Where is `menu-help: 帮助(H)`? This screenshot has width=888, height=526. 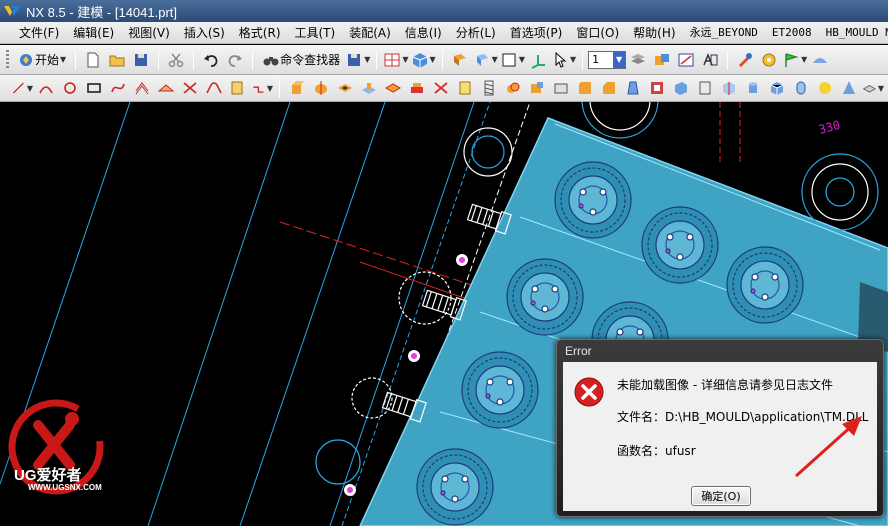
menu-help: 帮助(H) is located at coordinates (654, 32).